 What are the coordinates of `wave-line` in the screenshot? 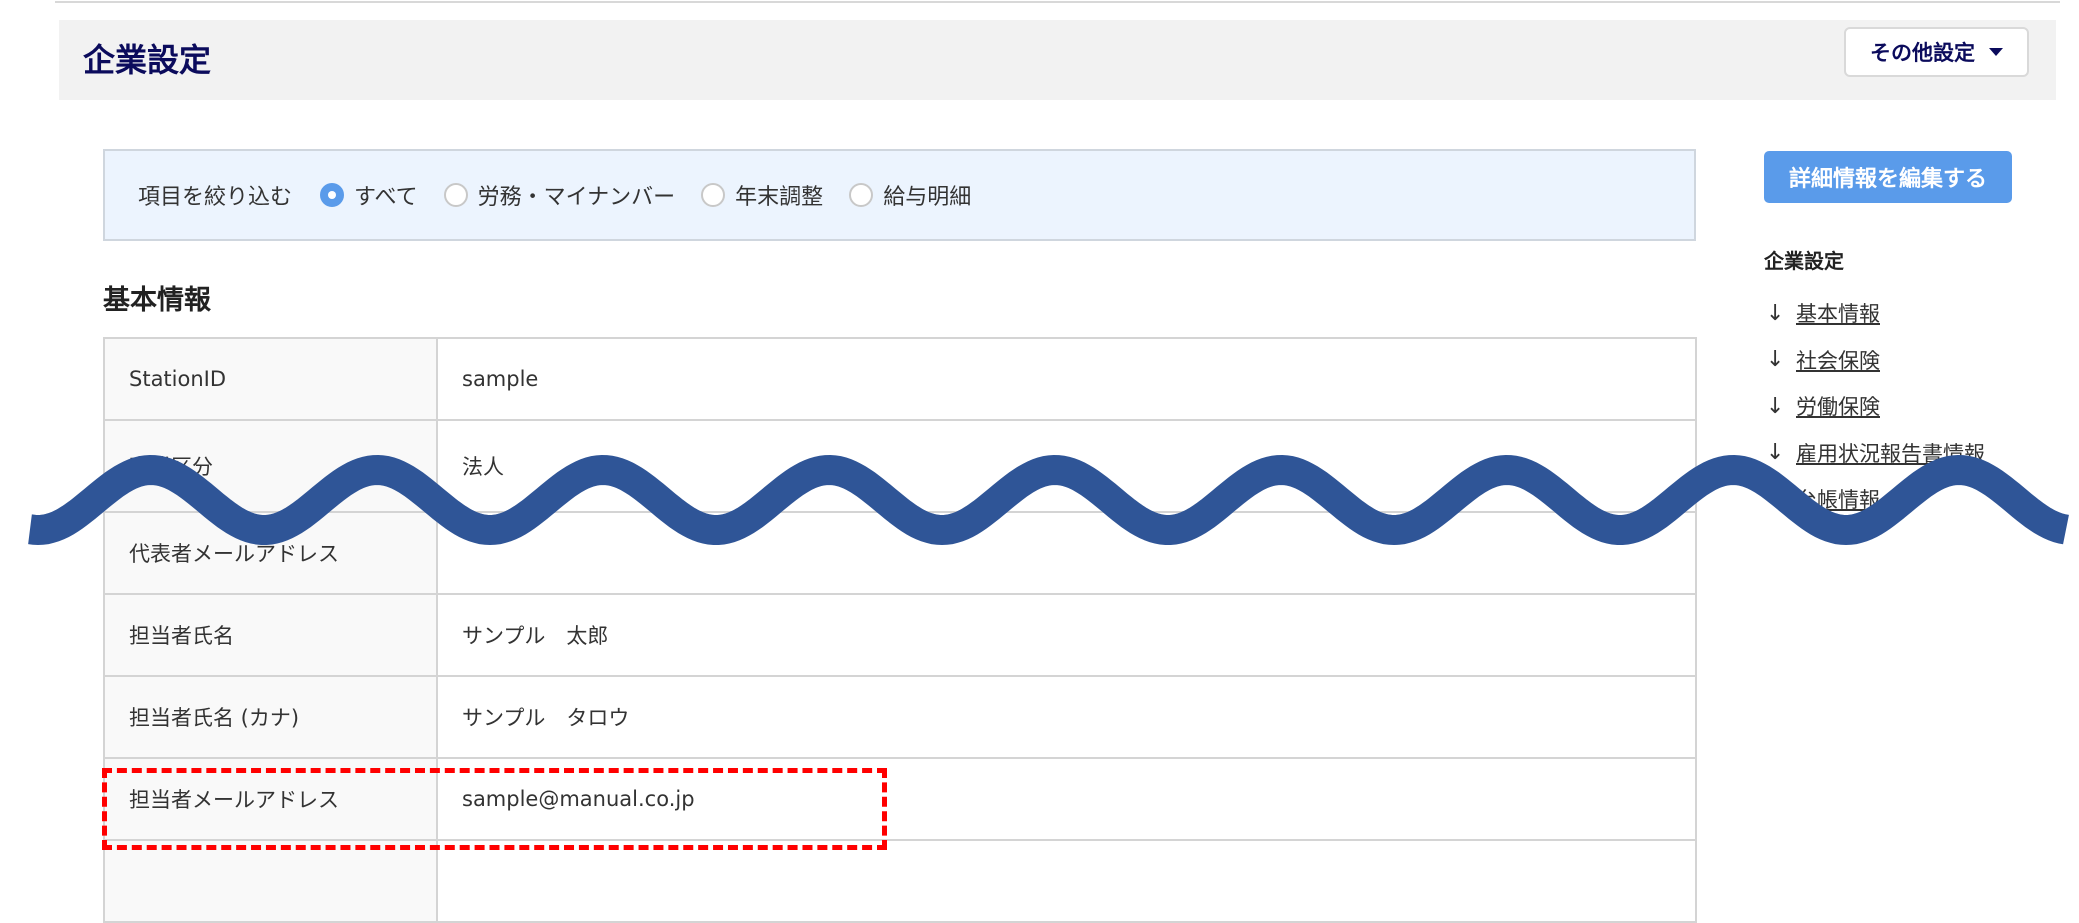 It's located at (1048, 500).